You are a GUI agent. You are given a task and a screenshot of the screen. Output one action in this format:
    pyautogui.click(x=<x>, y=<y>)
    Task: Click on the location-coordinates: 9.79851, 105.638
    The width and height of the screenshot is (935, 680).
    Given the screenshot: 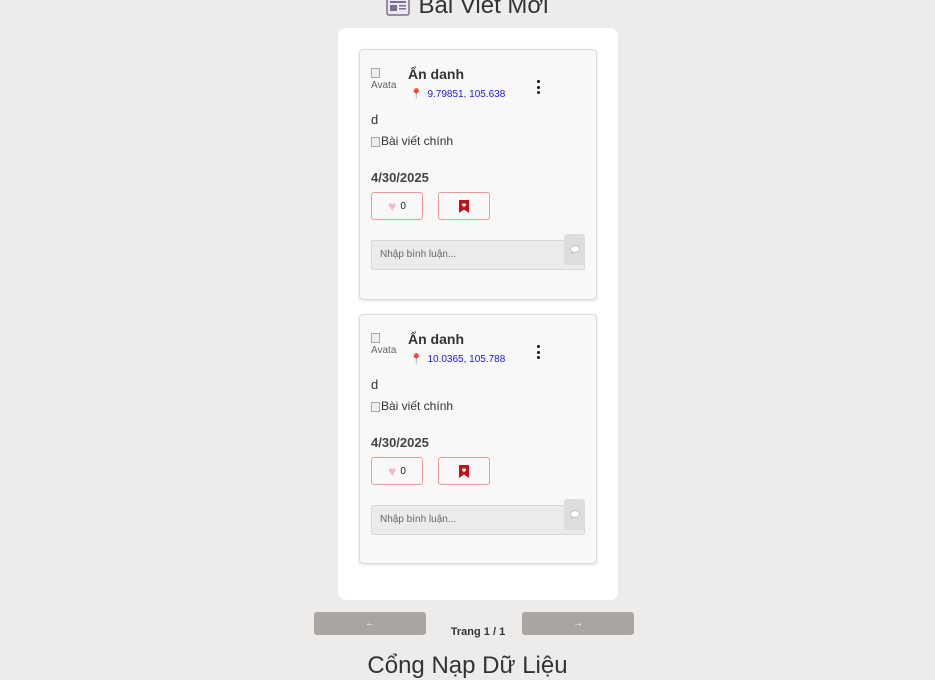 What is the action you would take?
    pyautogui.click(x=466, y=94)
    